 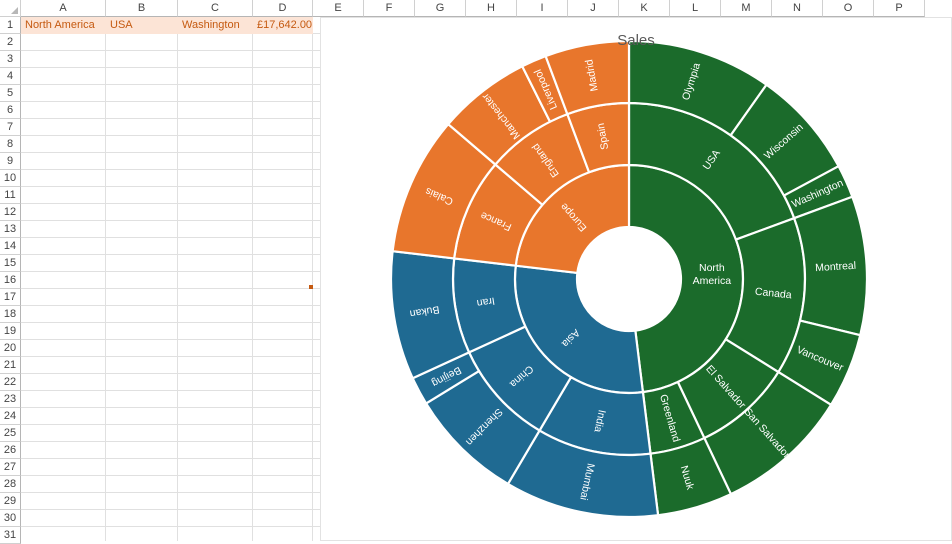 I want to click on column-header-O: O, so click(x=848, y=8).